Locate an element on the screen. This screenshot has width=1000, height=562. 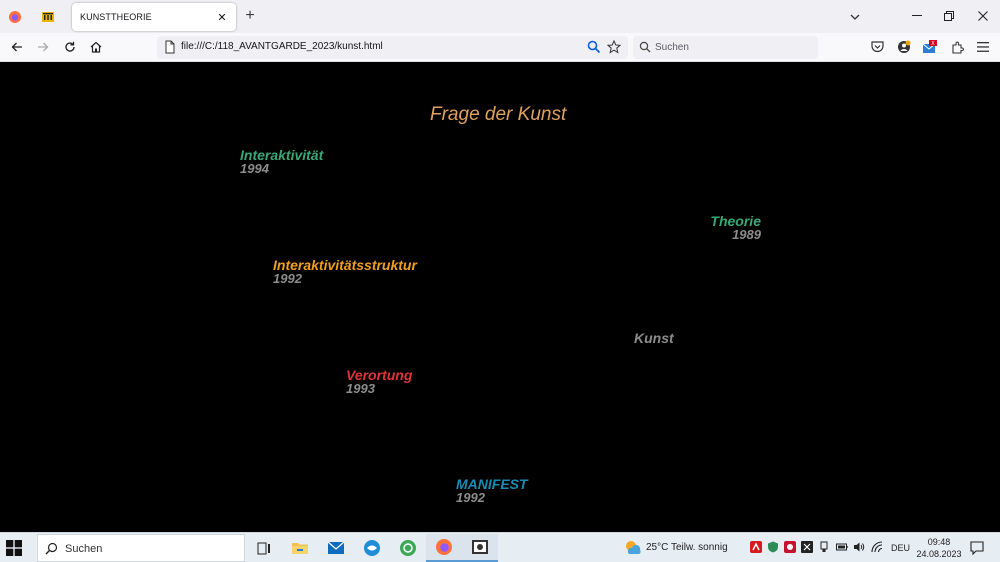
taskbar-search: Suchen is located at coordinates (141, 548).